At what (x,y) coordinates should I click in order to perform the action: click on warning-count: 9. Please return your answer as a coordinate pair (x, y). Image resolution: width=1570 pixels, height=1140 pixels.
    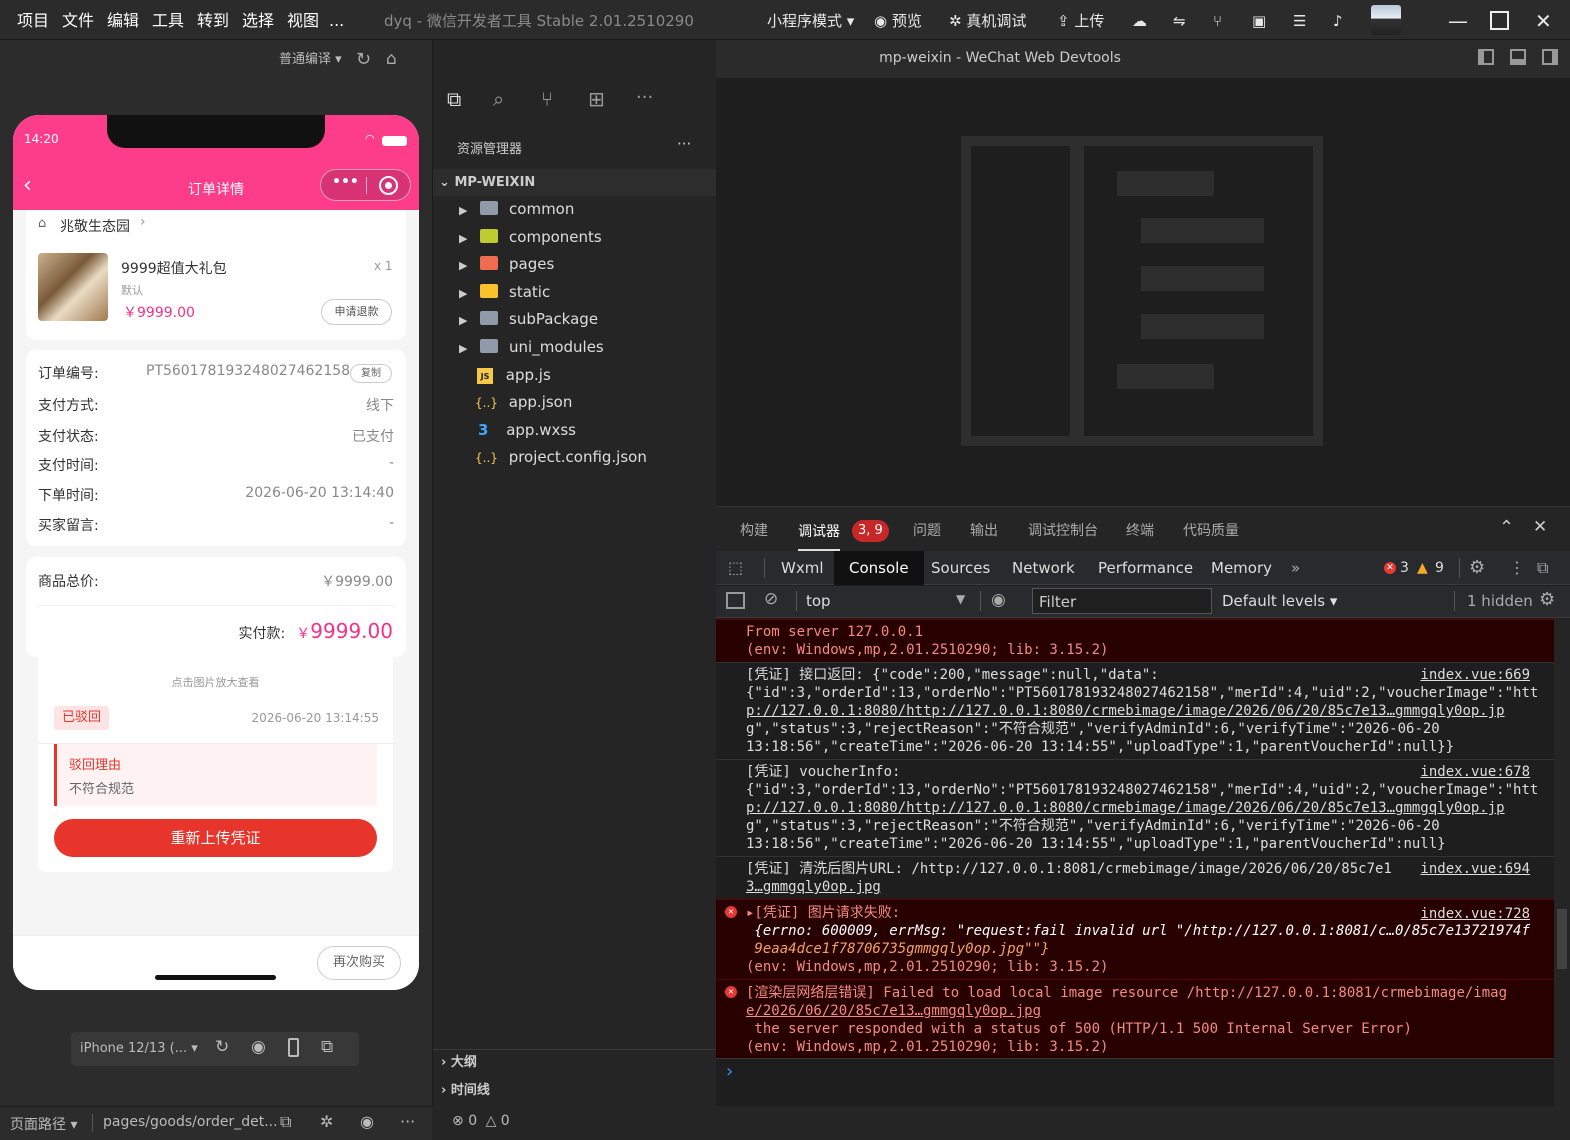
    Looking at the image, I should click on (1439, 568).